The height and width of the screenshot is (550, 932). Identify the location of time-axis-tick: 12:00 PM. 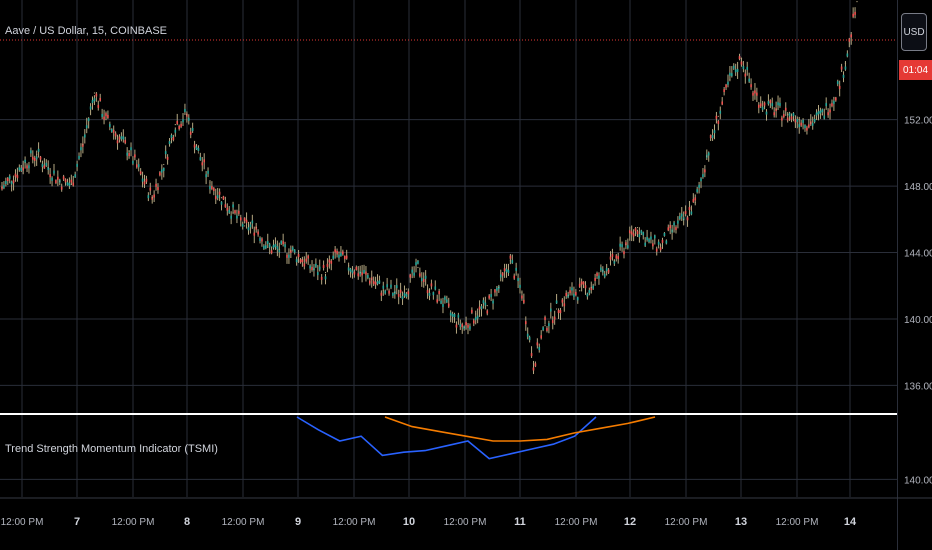
(576, 522).